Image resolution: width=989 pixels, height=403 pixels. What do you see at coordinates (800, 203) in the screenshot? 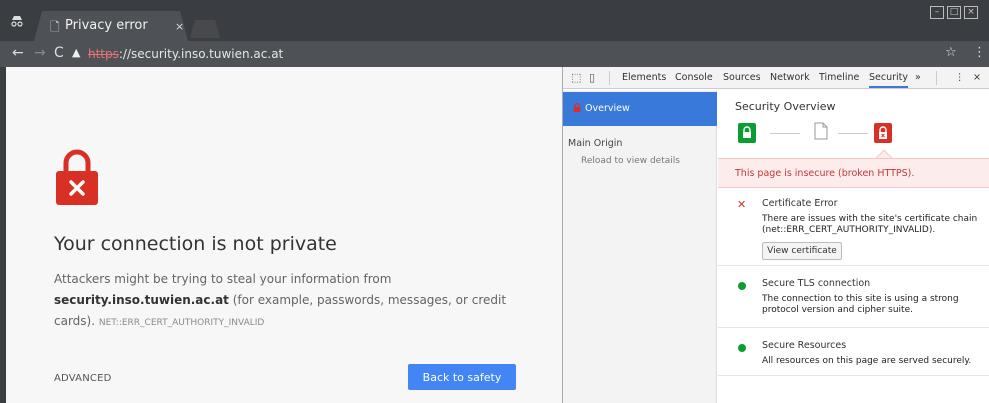
I see `card-title: Certificate Error` at bounding box center [800, 203].